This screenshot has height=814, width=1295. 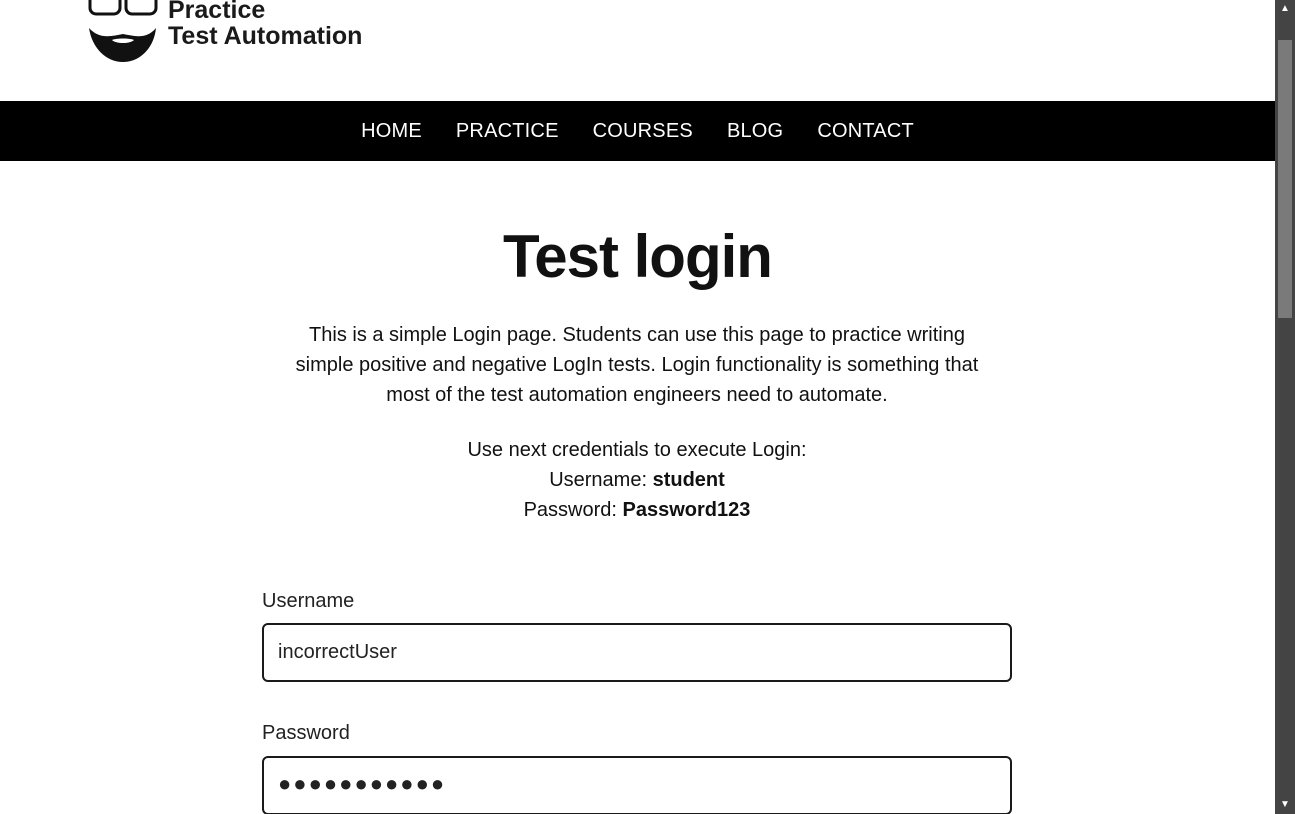 I want to click on password-input-value: ●●●●●●●●●●●, so click(x=362, y=783).